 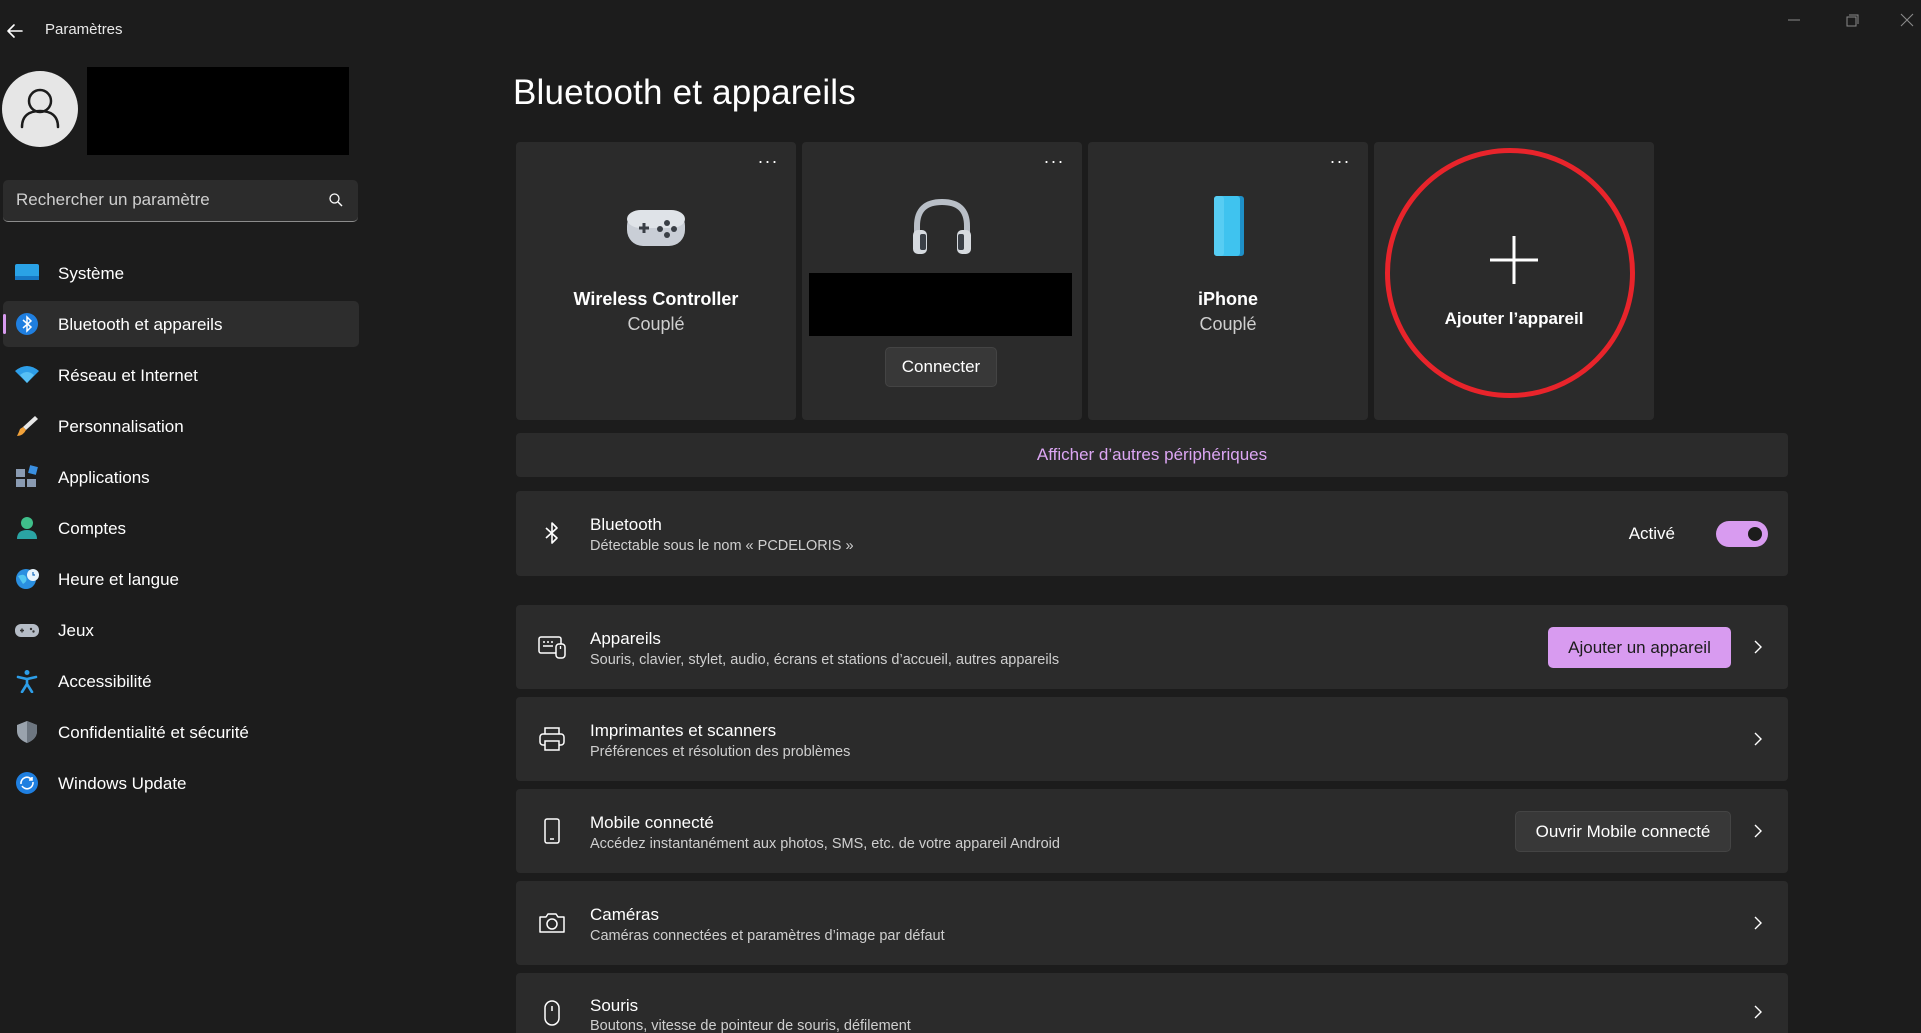 What do you see at coordinates (1852, 20) in the screenshot?
I see `restore-icon` at bounding box center [1852, 20].